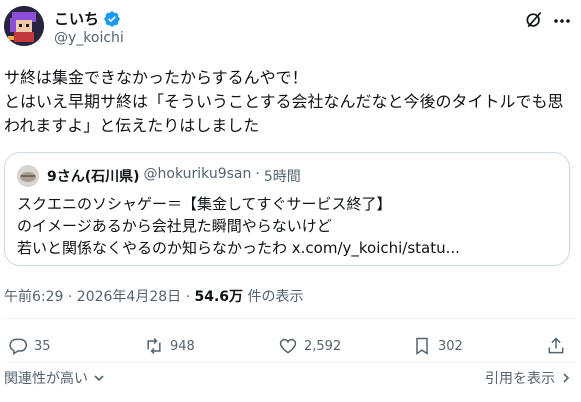 The image size is (581, 402). I want to click on view-quotes-label: 引用を表示, so click(520, 379).